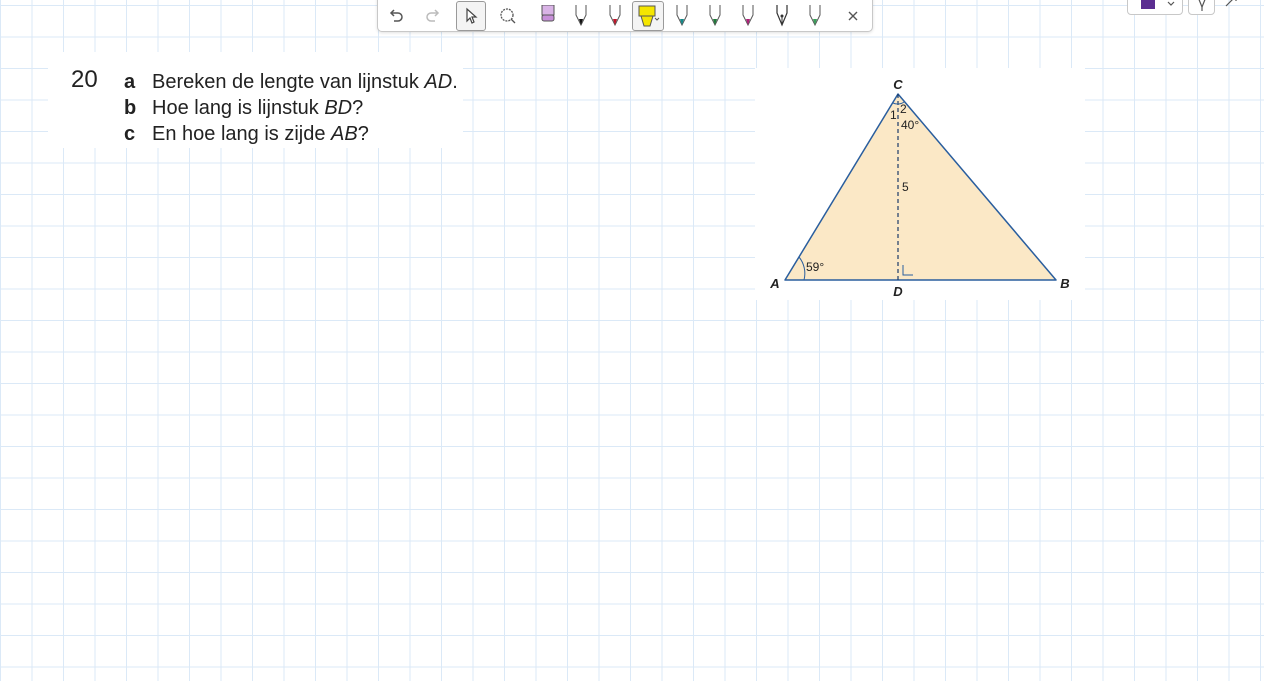 This screenshot has width=1264, height=681. I want to click on vertex-label-d: D, so click(898, 291).